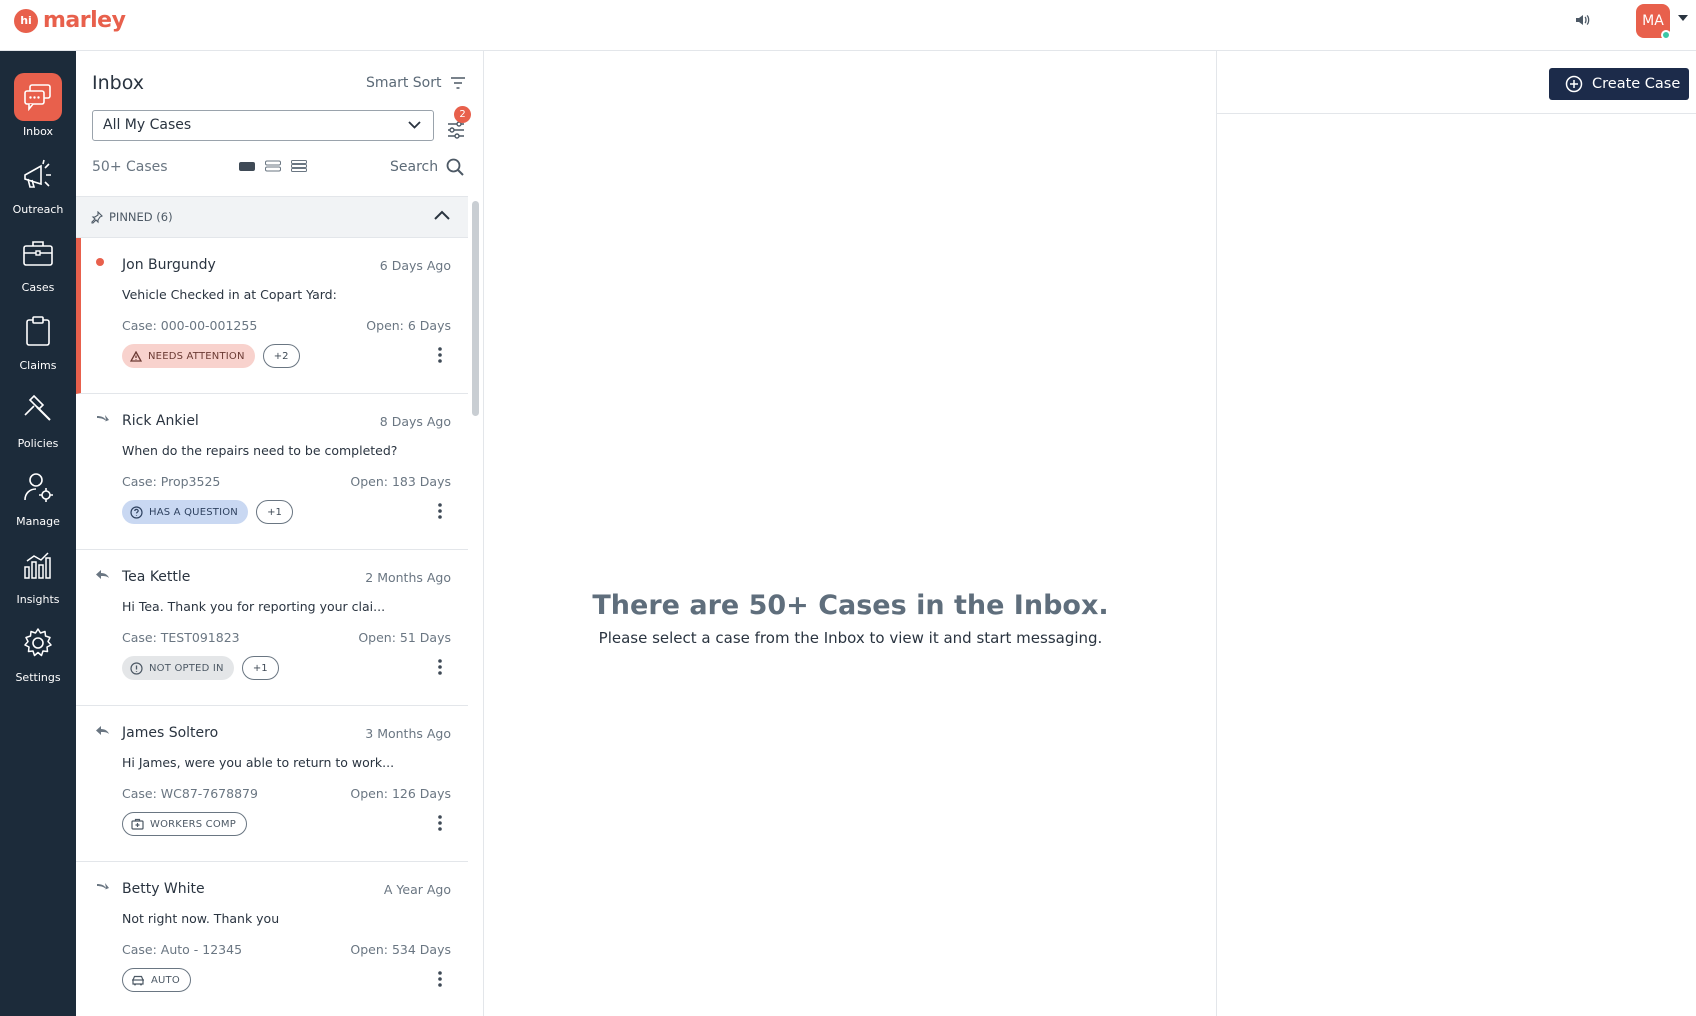 The width and height of the screenshot is (1696, 1016). I want to click on search-button: Search, so click(427, 167).